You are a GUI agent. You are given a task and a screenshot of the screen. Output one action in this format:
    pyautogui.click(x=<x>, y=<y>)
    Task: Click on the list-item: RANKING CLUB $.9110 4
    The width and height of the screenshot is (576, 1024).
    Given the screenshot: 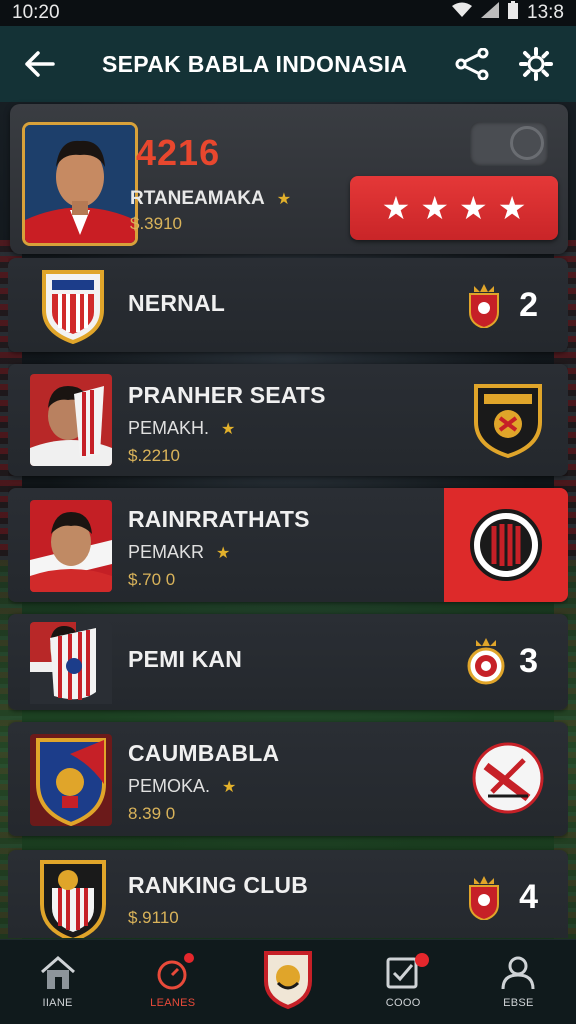 What is the action you would take?
    pyautogui.click(x=288, y=894)
    